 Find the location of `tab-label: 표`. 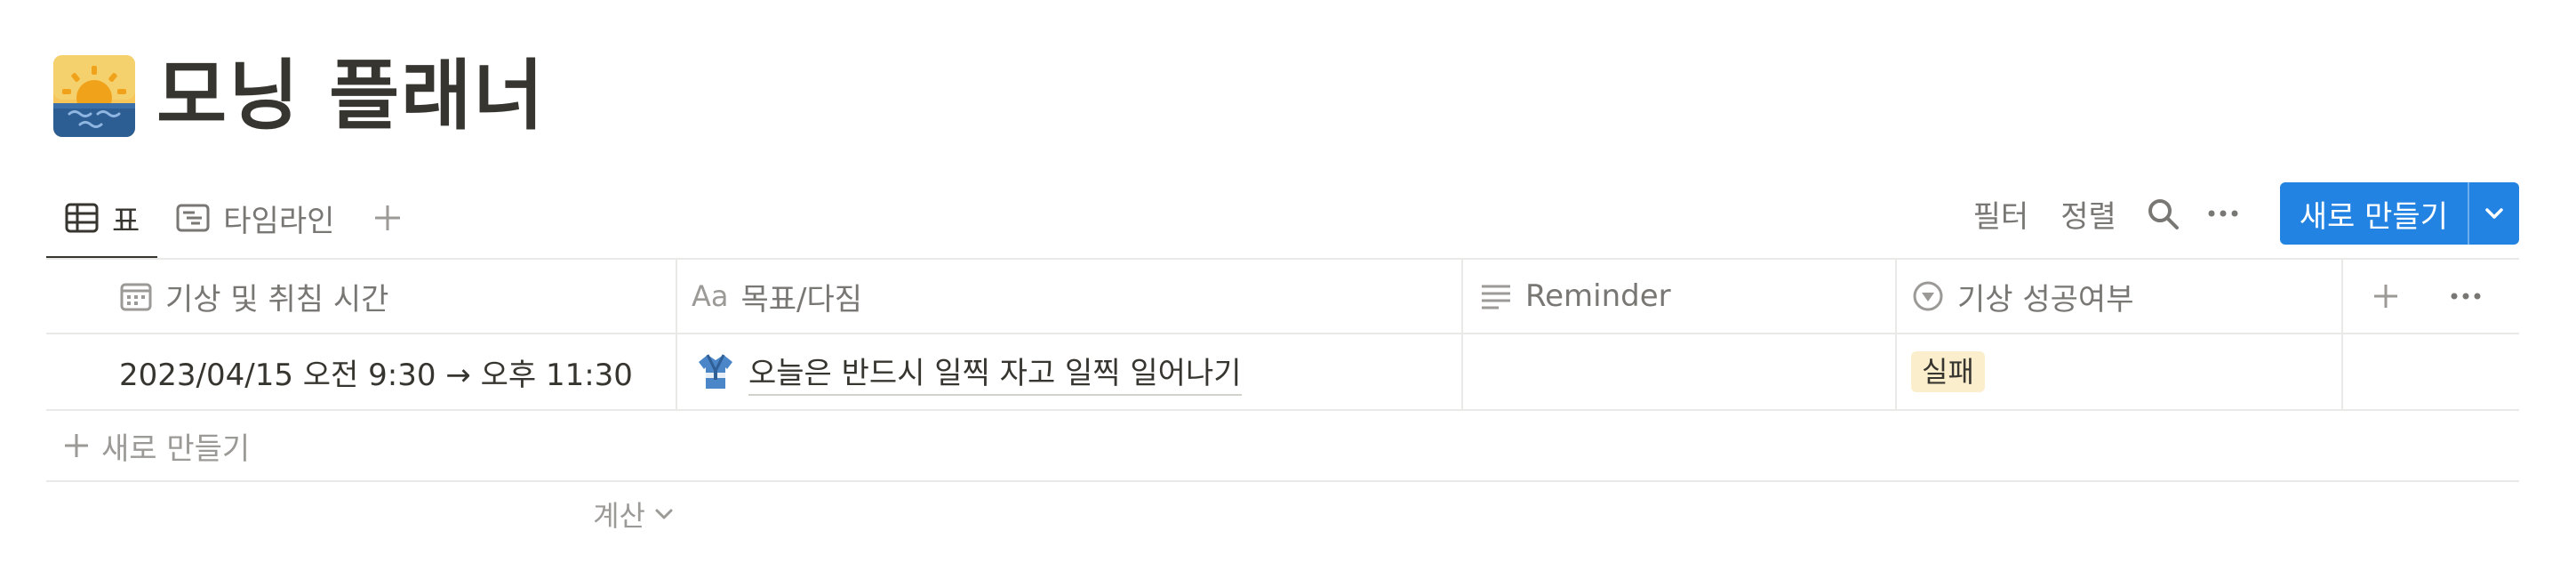

tab-label: 표 is located at coordinates (126, 221).